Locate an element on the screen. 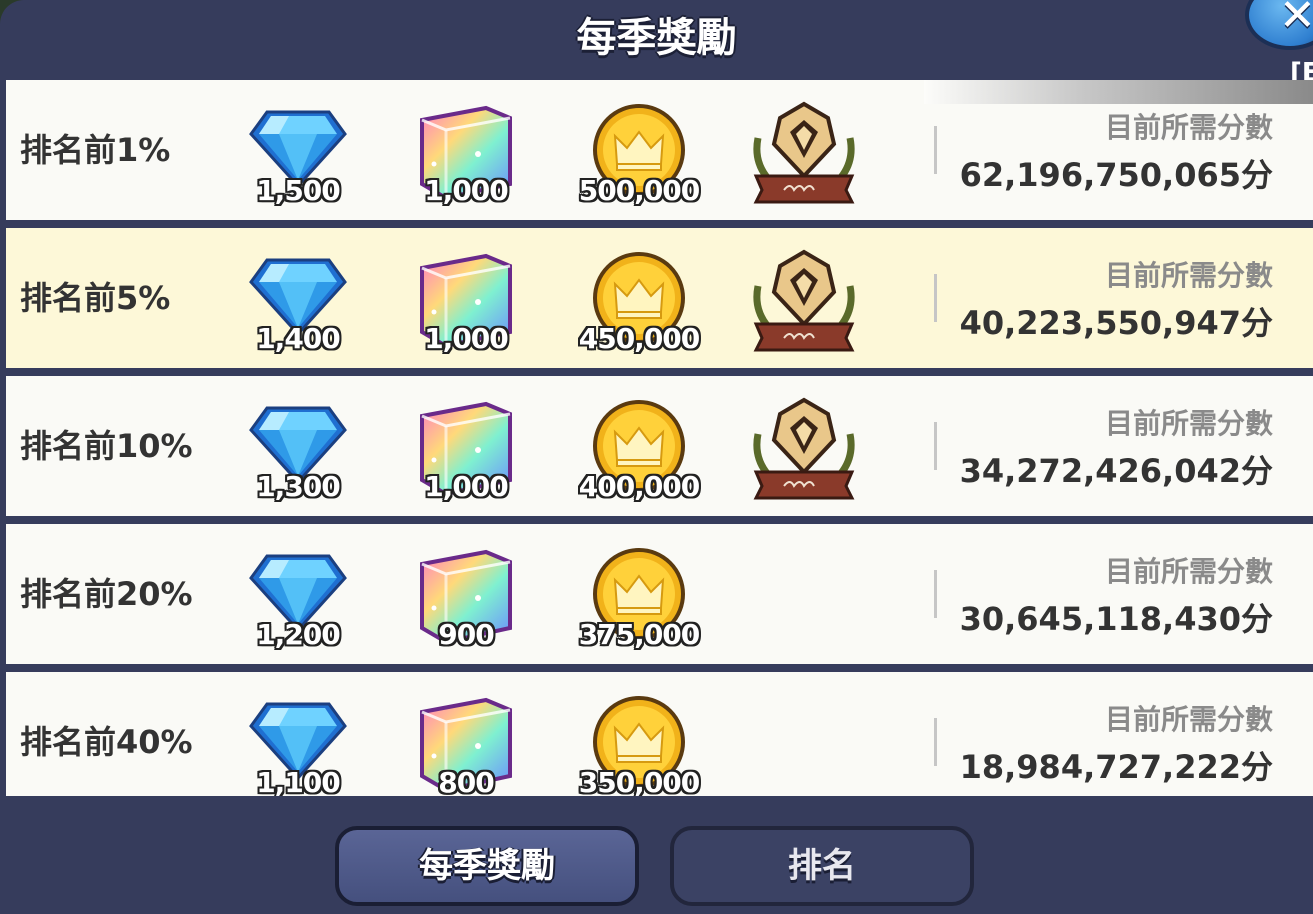  gem-reward: 1,400 is located at coordinates (298, 298).